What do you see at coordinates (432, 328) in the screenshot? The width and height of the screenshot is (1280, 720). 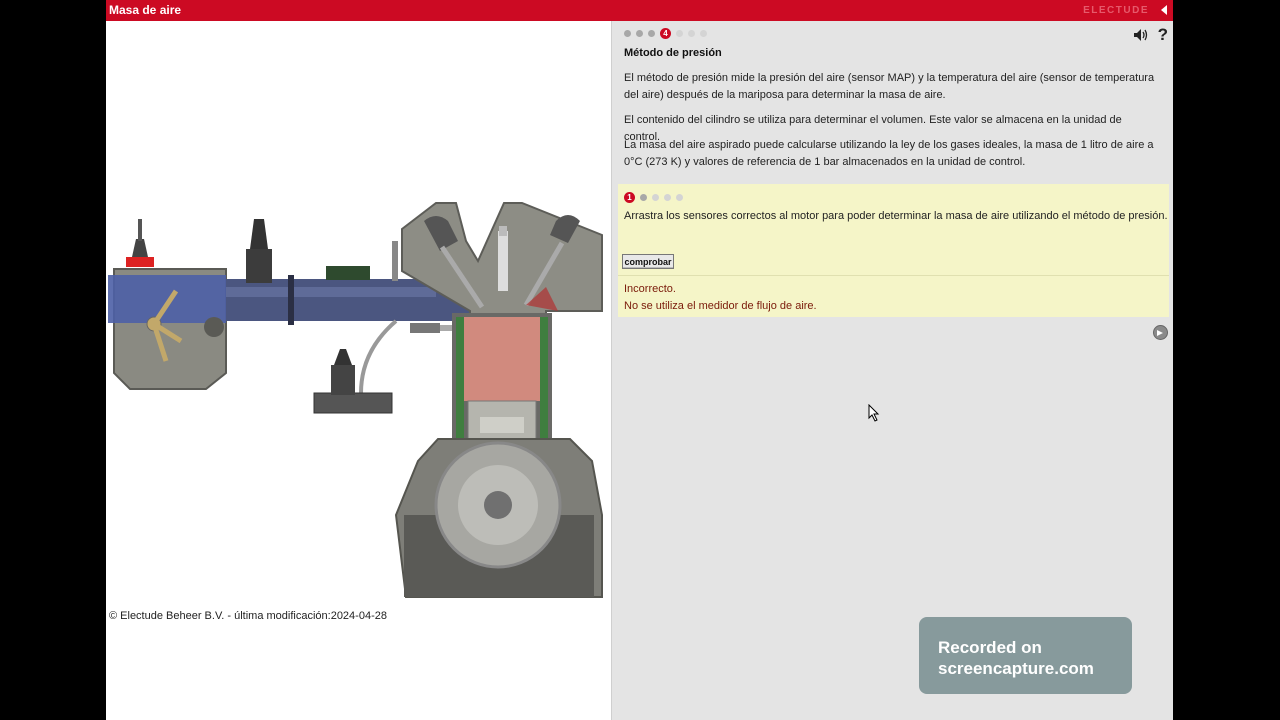 I see `injector` at bounding box center [432, 328].